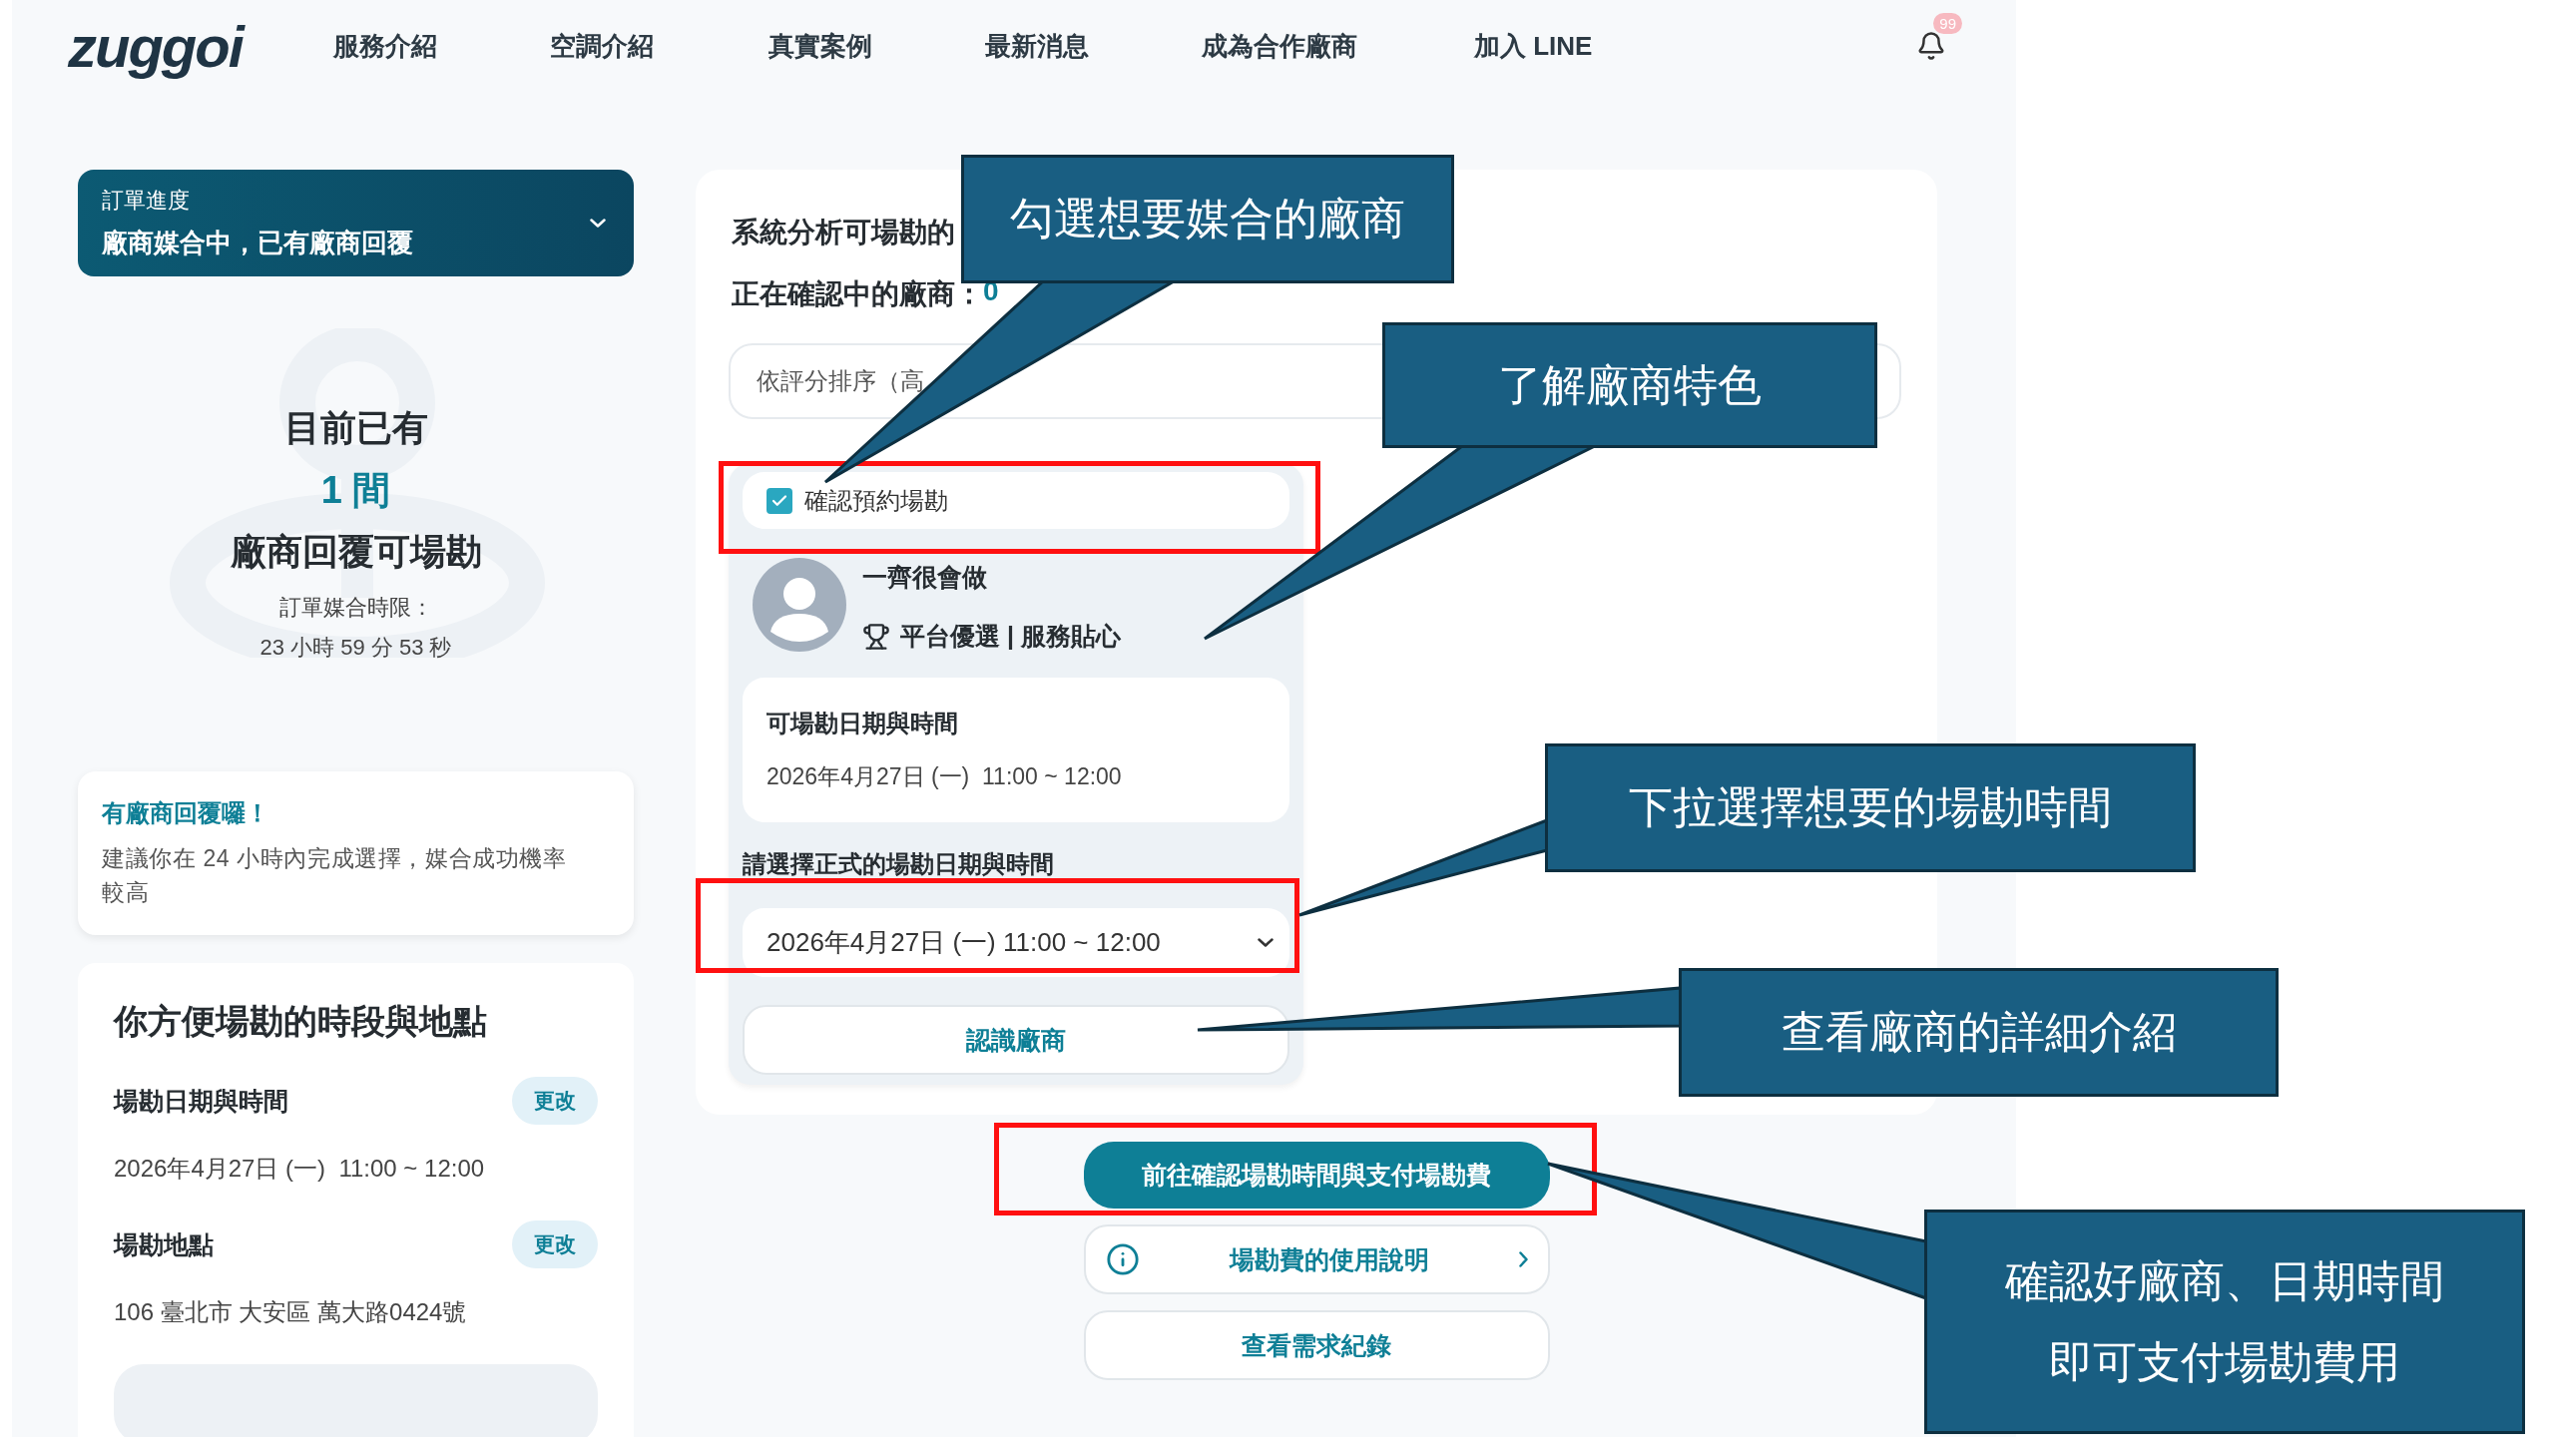 This screenshot has height=1456, width=2555. Describe the element at coordinates (1870, 807) in the screenshot. I see `callout-text: 下拉選擇想要的場勘時間` at that location.